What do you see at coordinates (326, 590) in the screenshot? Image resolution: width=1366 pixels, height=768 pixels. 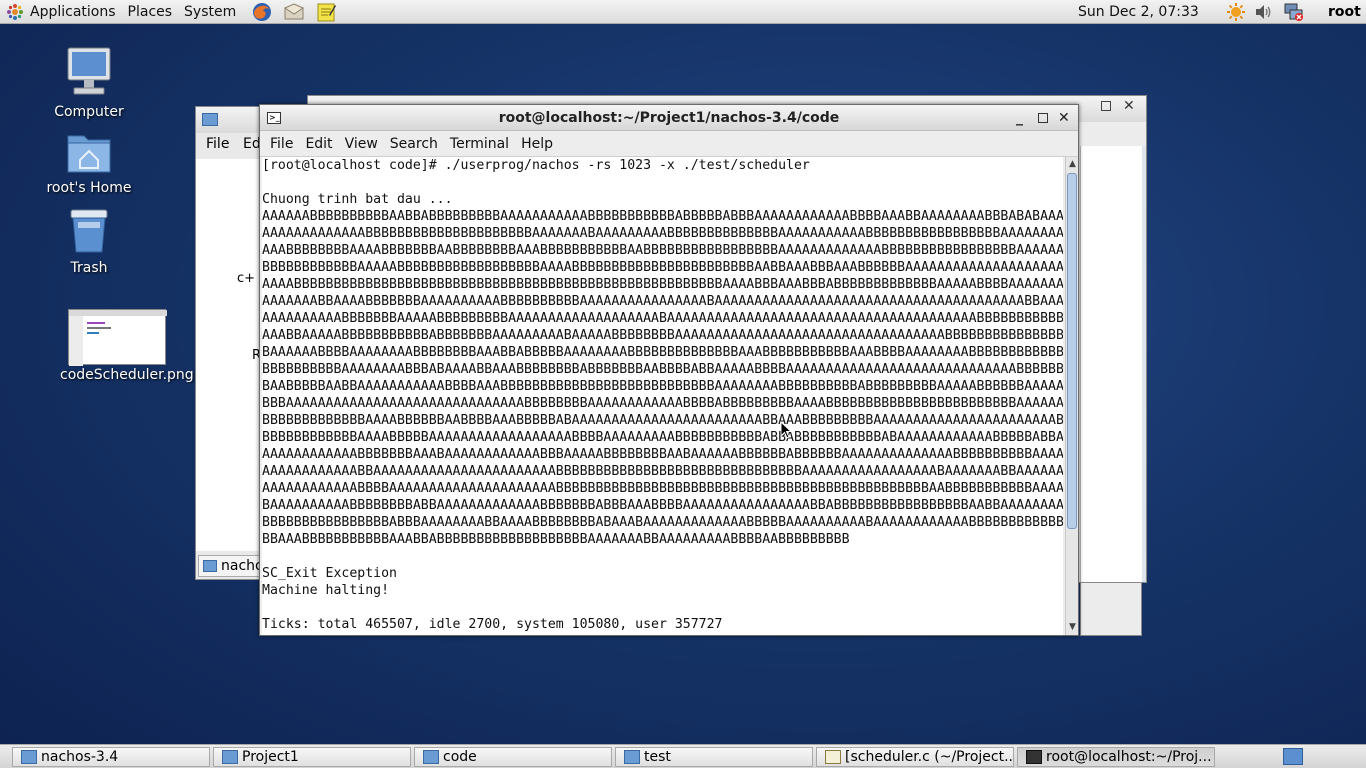 I see `terminal-line: Machine halting!` at bounding box center [326, 590].